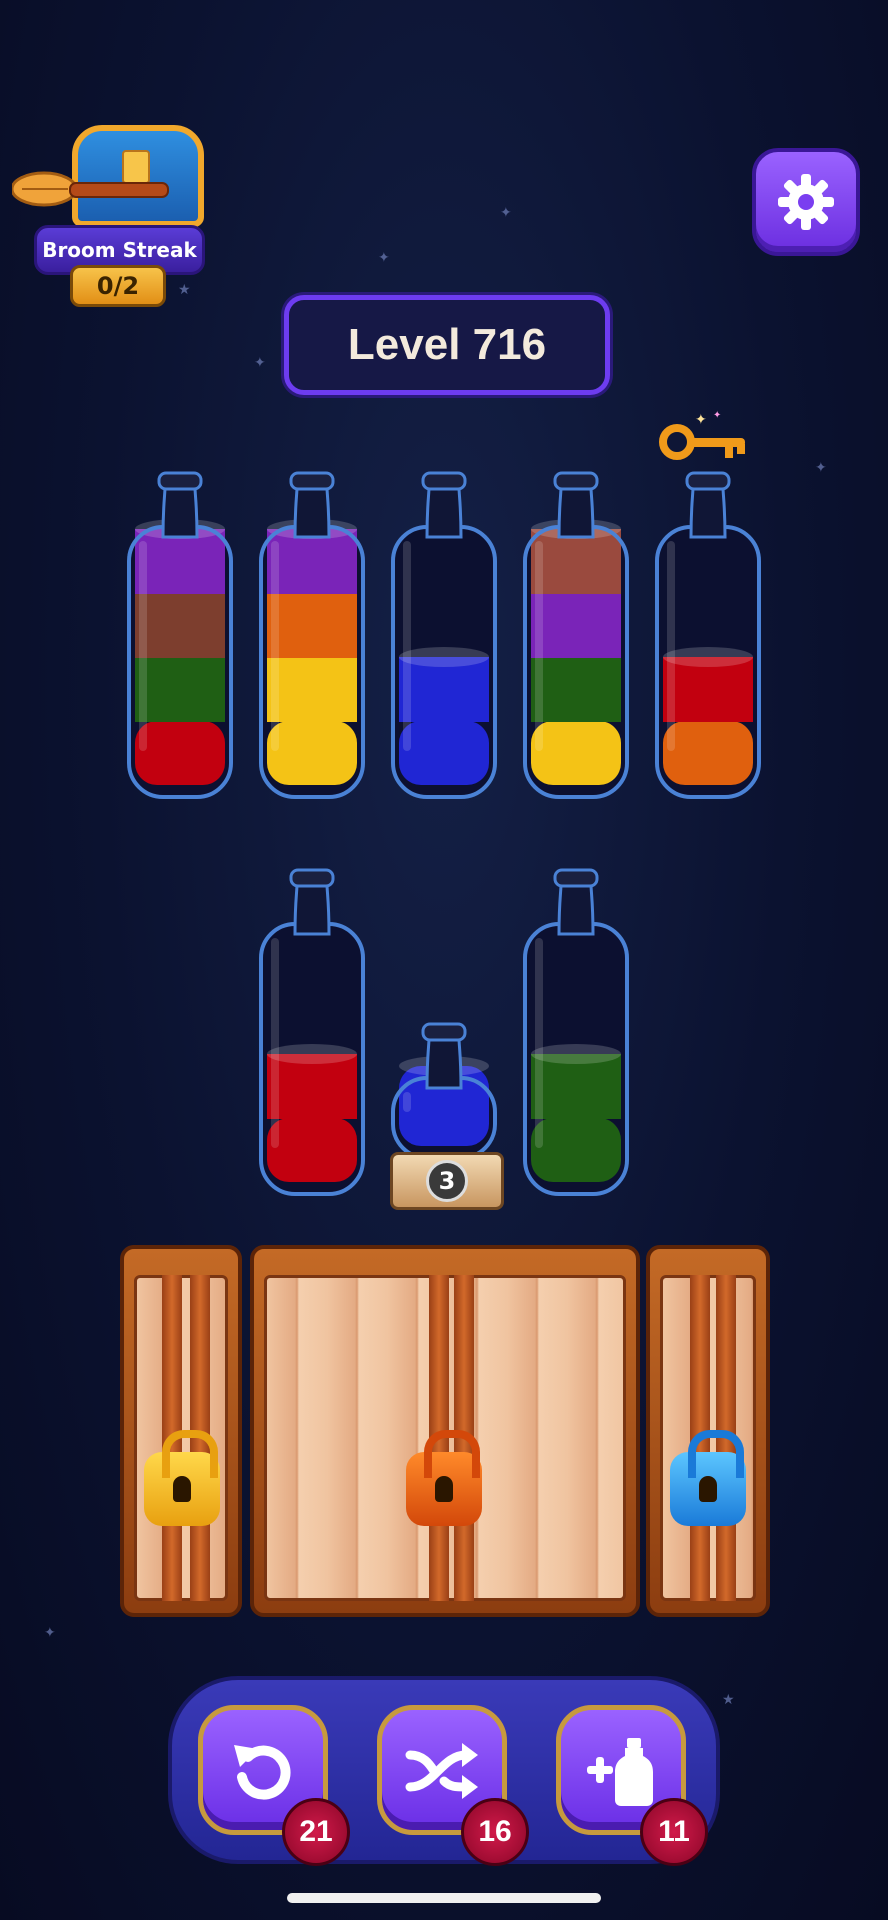 This screenshot has height=1920, width=888. What do you see at coordinates (444, 1898) in the screenshot?
I see `home-indicator` at bounding box center [444, 1898].